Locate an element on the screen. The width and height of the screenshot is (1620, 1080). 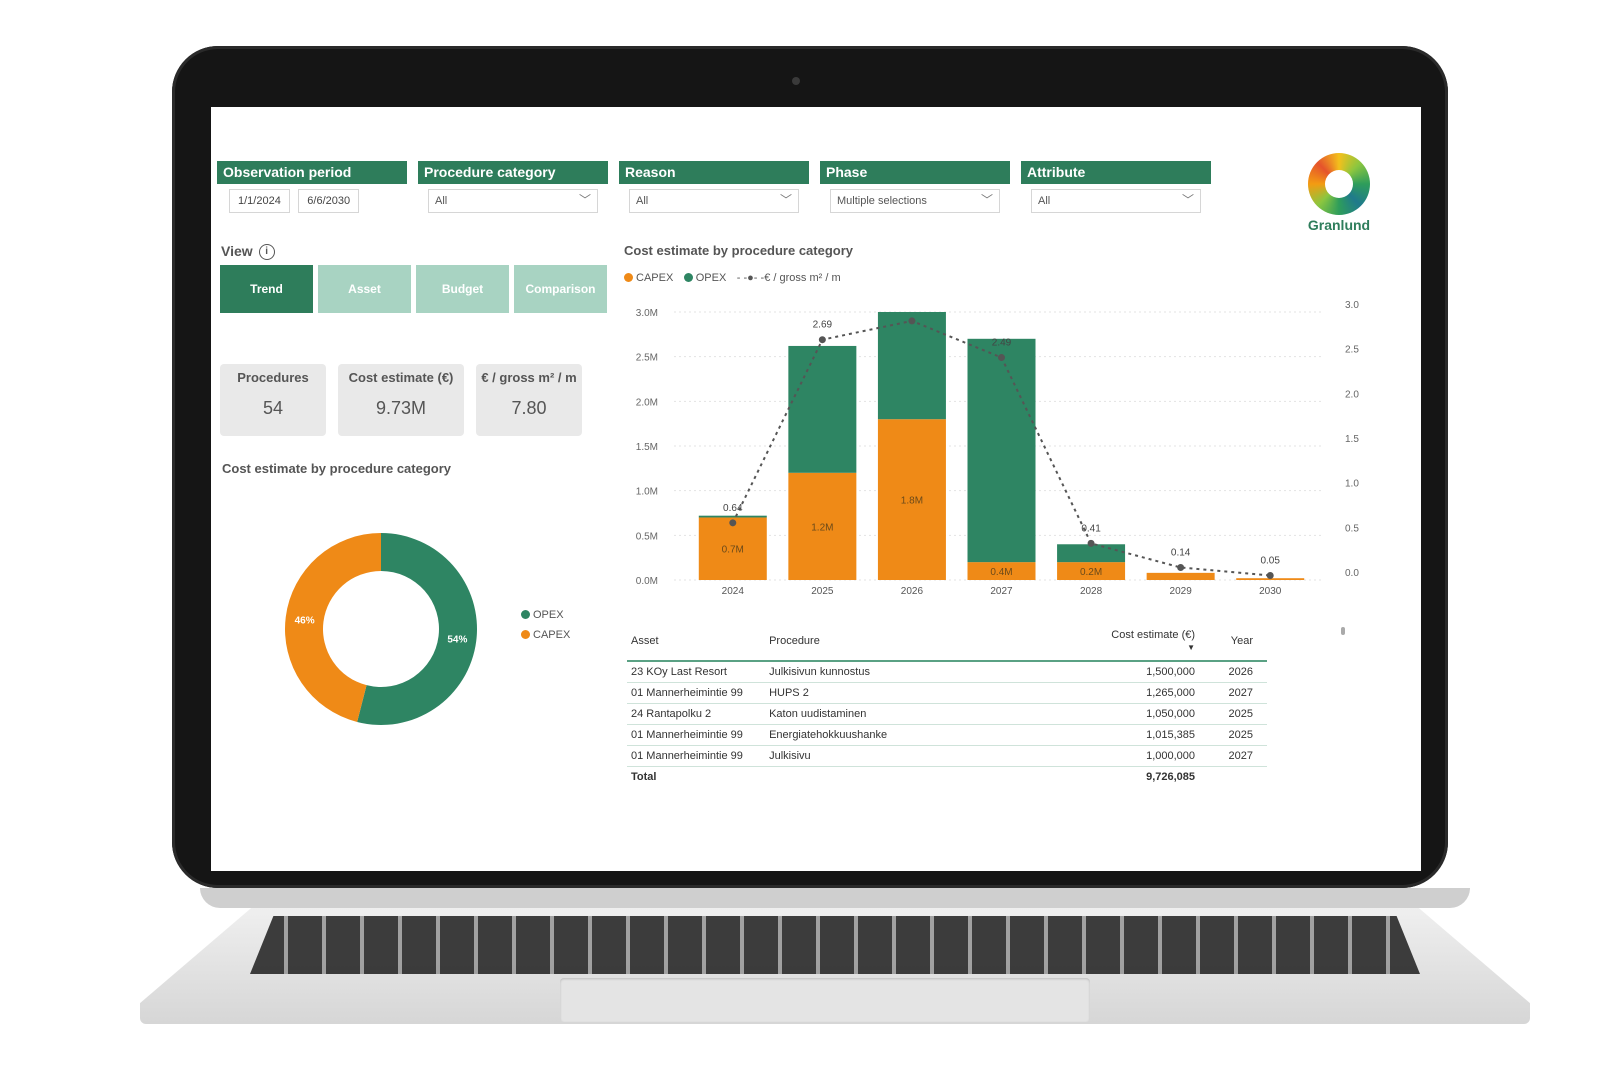
keyboard is located at coordinates (835, 945).